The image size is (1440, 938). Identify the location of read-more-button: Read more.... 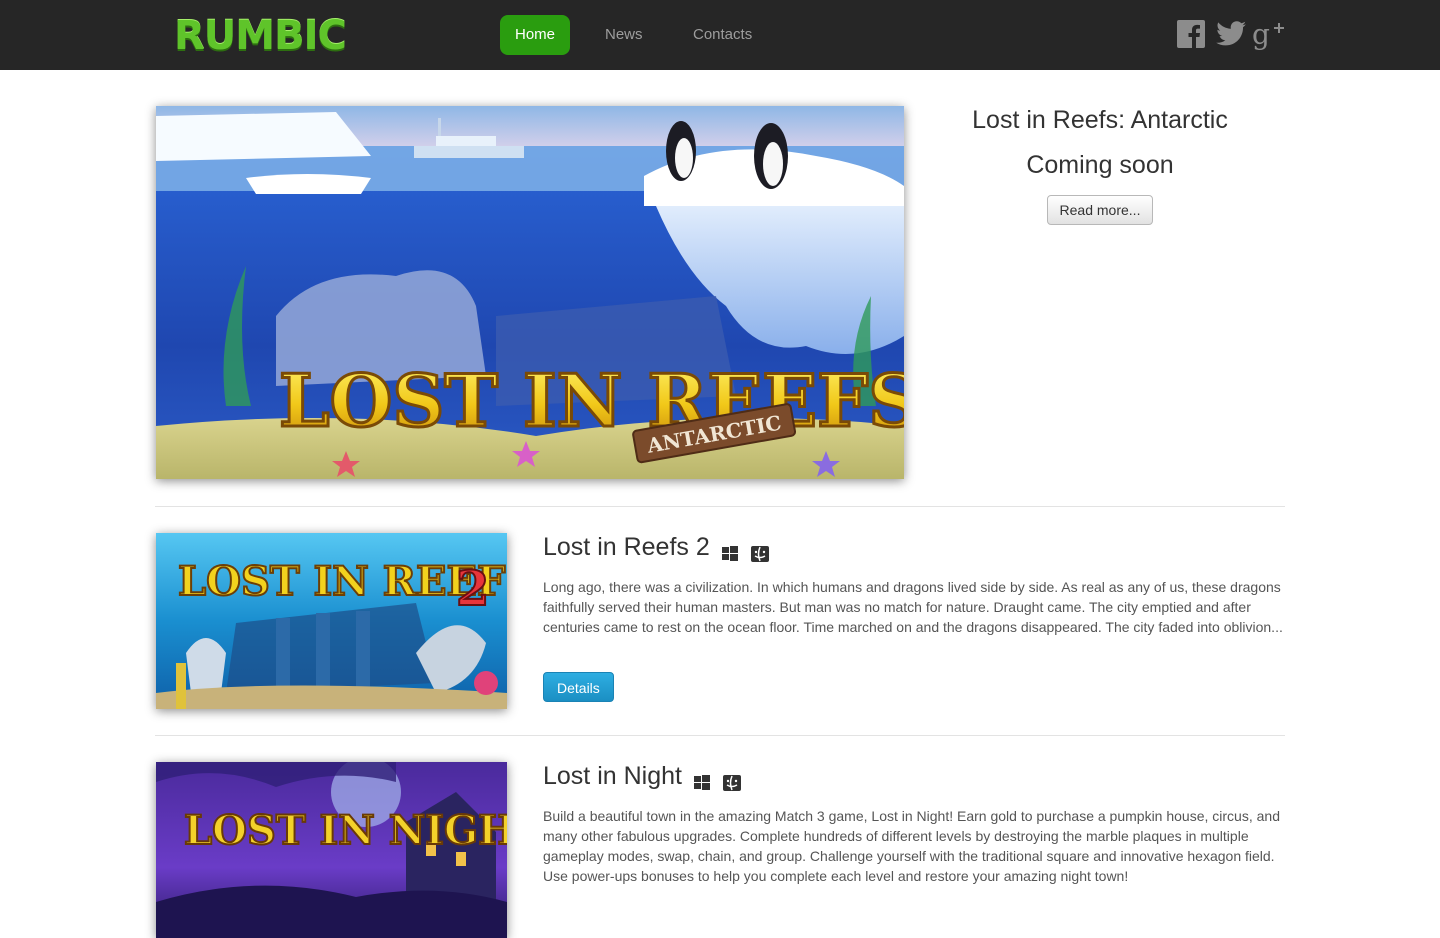
(1100, 210).